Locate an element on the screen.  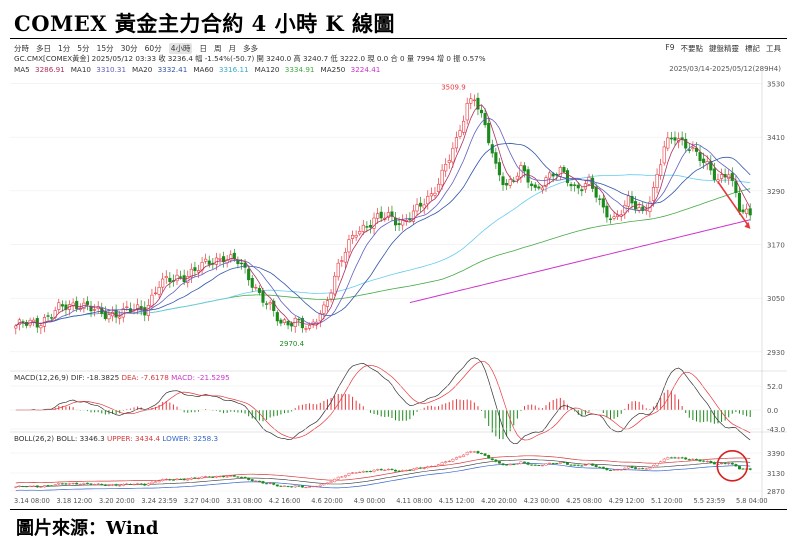
high-annotation: 3509.9 is located at coordinates (453, 87).